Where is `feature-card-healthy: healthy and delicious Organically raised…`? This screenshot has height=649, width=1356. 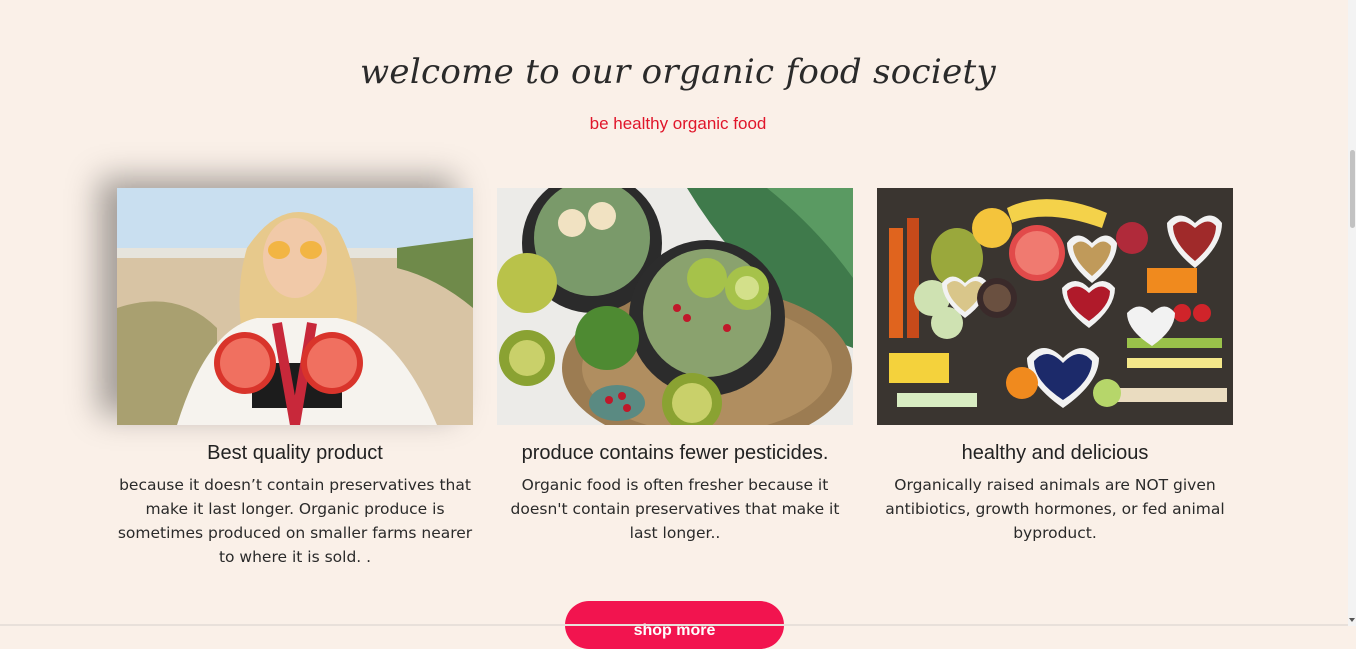 feature-card-healthy: healthy and delicious Organically raised… is located at coordinates (1055, 366).